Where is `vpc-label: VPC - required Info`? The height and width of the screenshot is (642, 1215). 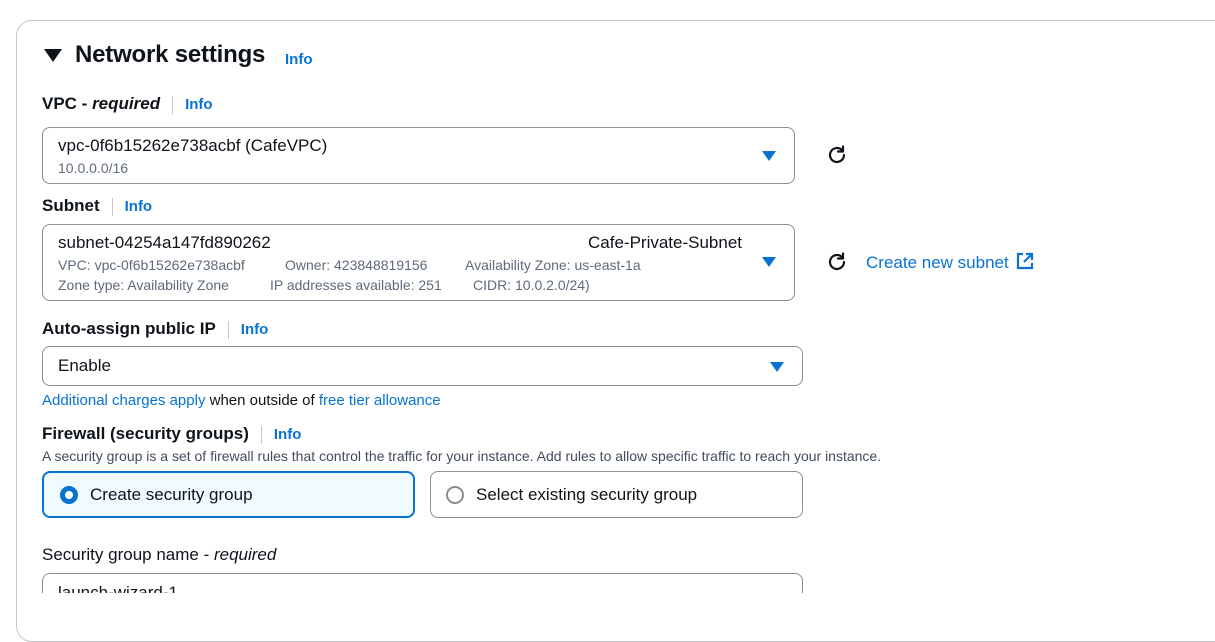
vpc-label: VPC - required Info is located at coordinates (127, 104).